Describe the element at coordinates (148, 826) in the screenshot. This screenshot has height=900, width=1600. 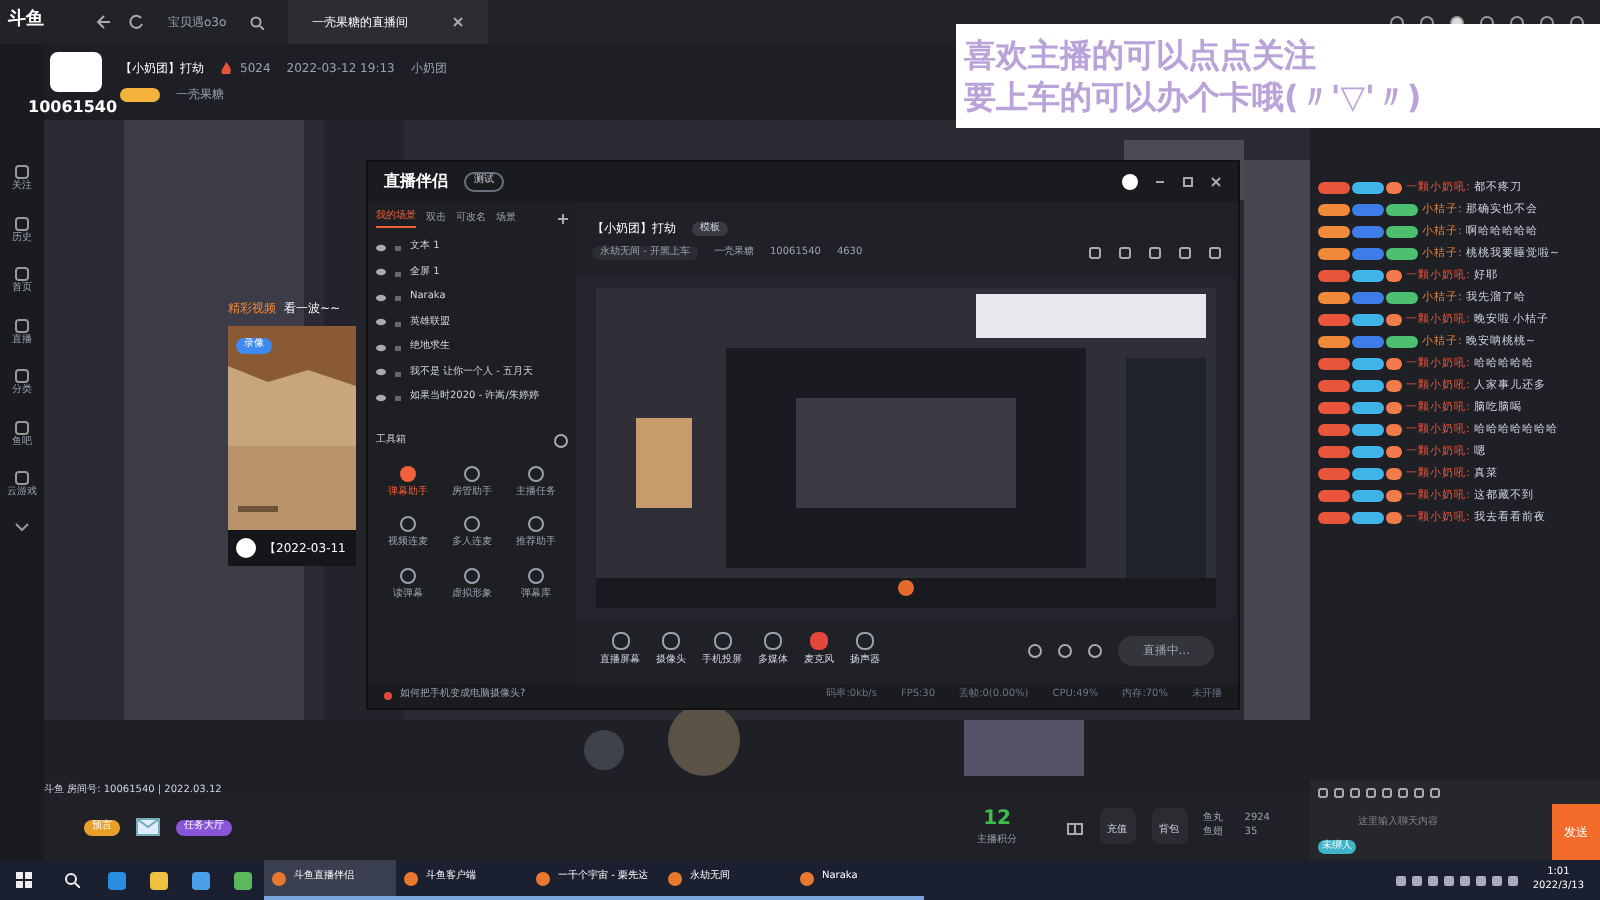
I see `mail-icon` at that location.